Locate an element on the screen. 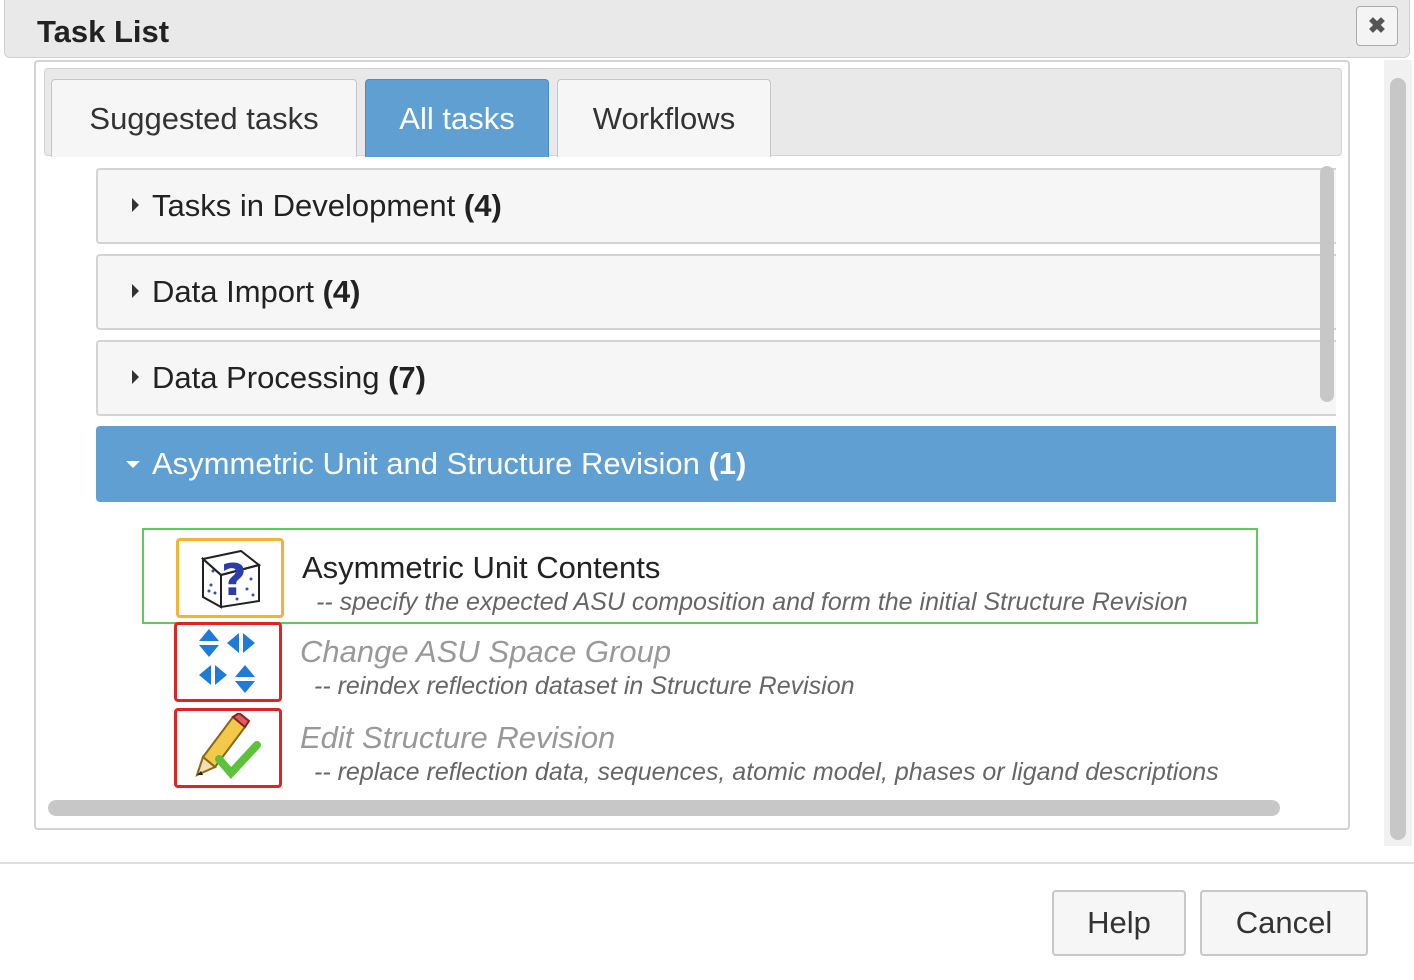 The height and width of the screenshot is (980, 1414). space-group-arrows-icon is located at coordinates (228, 662).